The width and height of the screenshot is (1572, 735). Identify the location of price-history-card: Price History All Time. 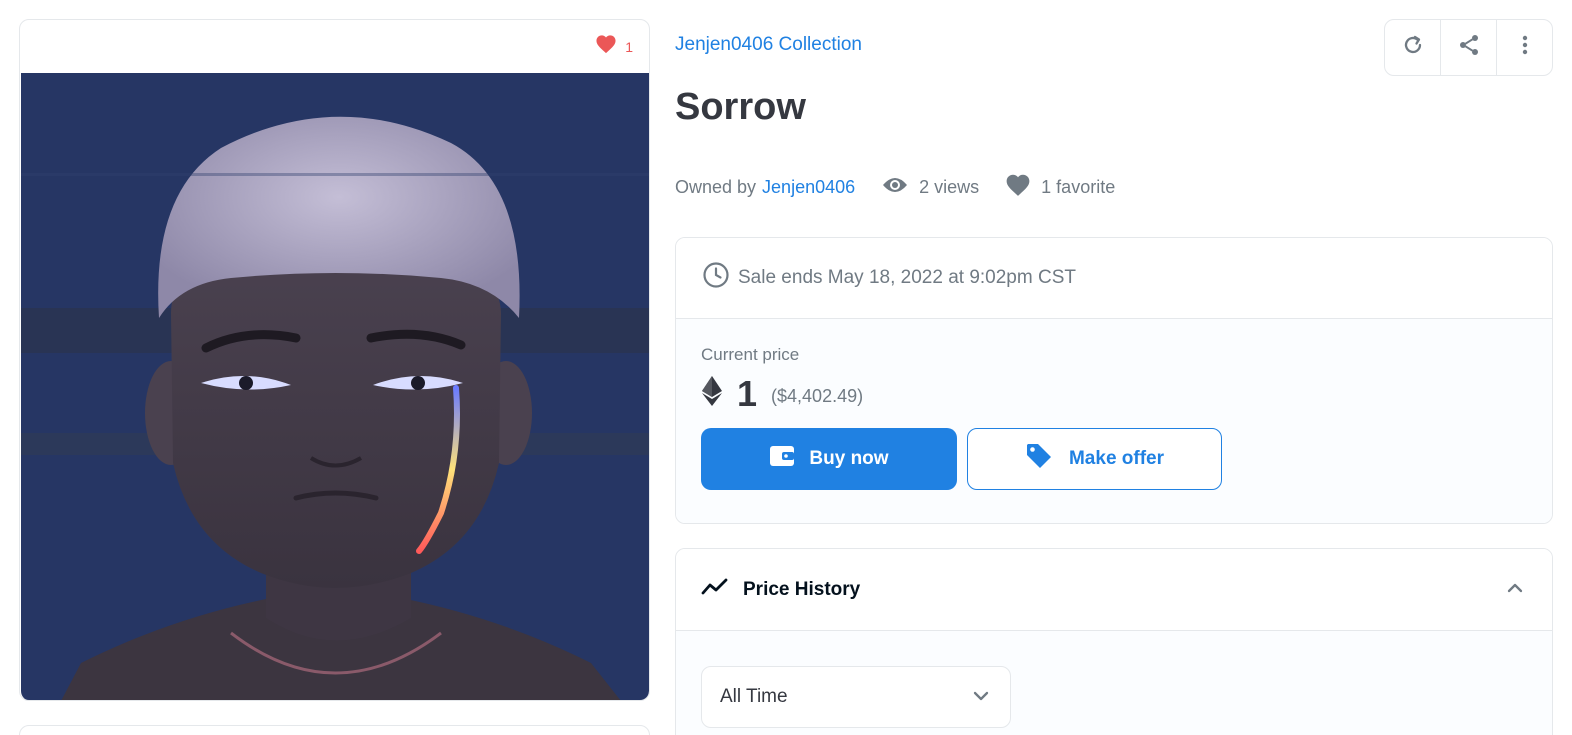
(1114, 641).